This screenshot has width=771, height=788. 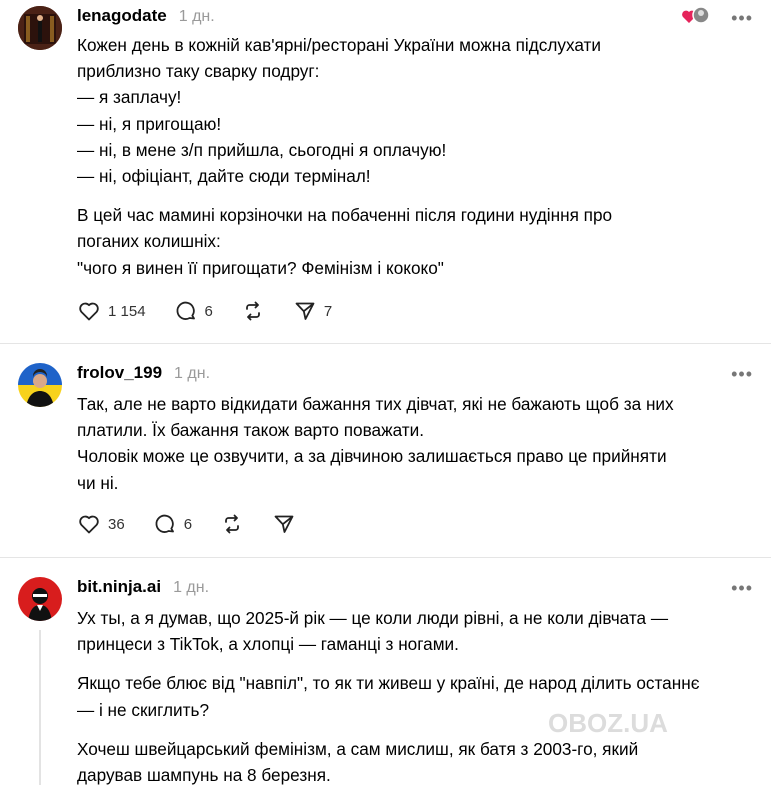 I want to click on liked-by-avatars, so click(x=696, y=16).